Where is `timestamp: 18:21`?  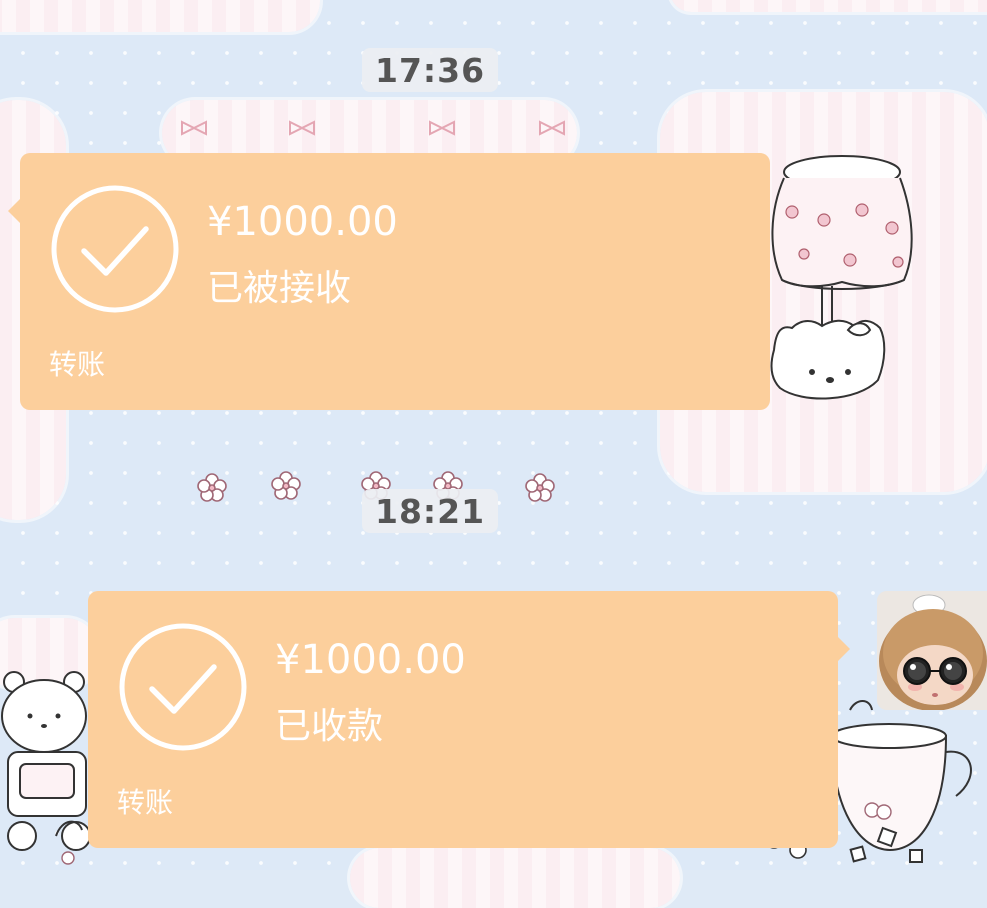 timestamp: 18:21 is located at coordinates (430, 511).